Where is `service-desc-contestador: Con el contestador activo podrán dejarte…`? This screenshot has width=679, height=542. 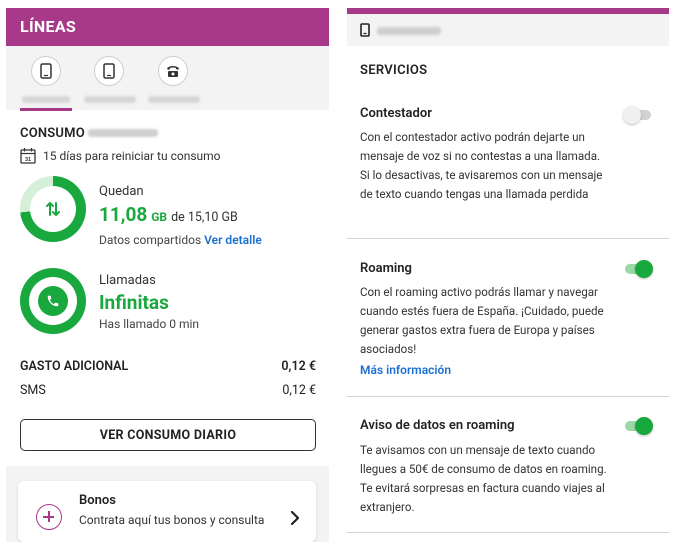
service-desc-contestador: Con el contestador activo podrán dejarte… is located at coordinates (481, 165).